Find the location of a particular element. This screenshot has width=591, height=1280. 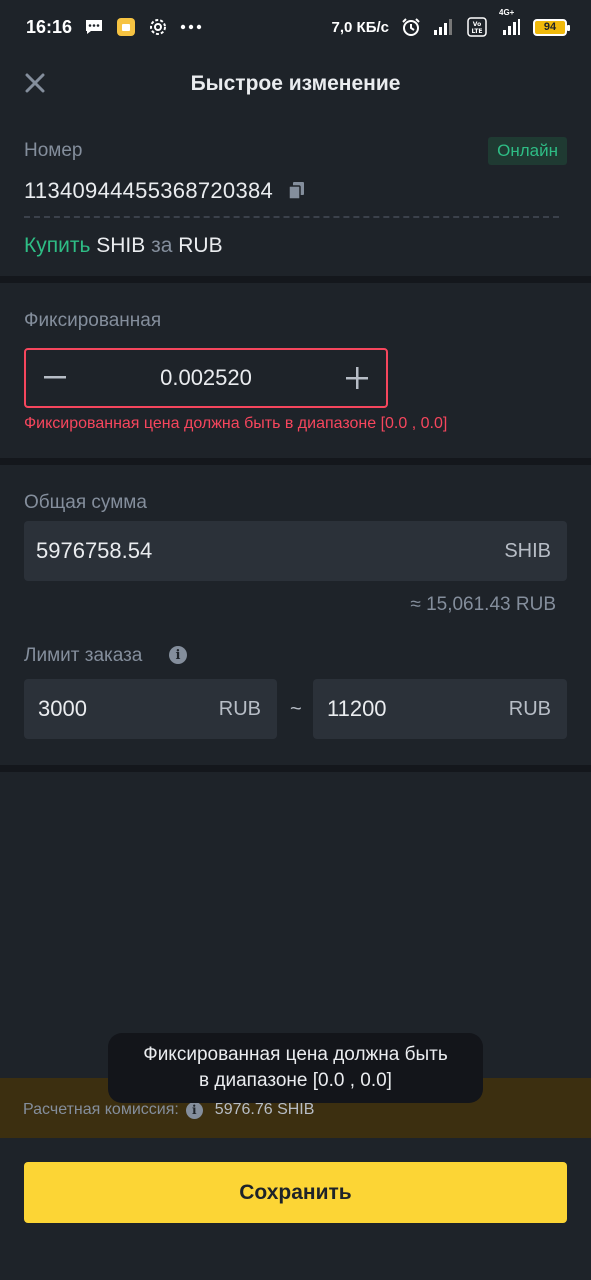

fee-label: Расчетная комиссия: is located at coordinates (101, 1109).